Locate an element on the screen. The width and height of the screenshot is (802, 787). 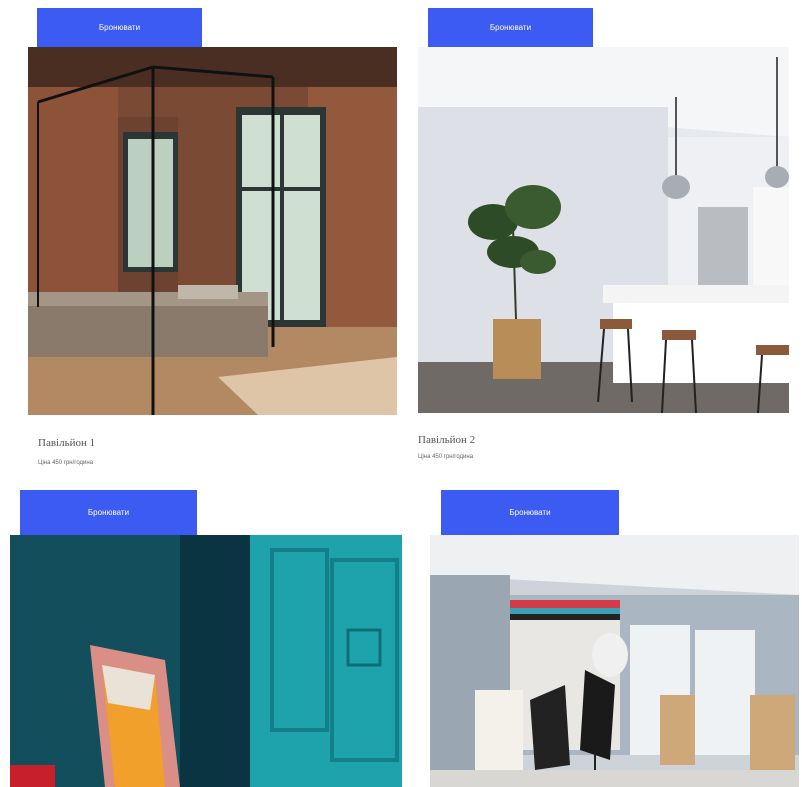
studio-title-2: Павільйон 2 is located at coordinates (447, 440).